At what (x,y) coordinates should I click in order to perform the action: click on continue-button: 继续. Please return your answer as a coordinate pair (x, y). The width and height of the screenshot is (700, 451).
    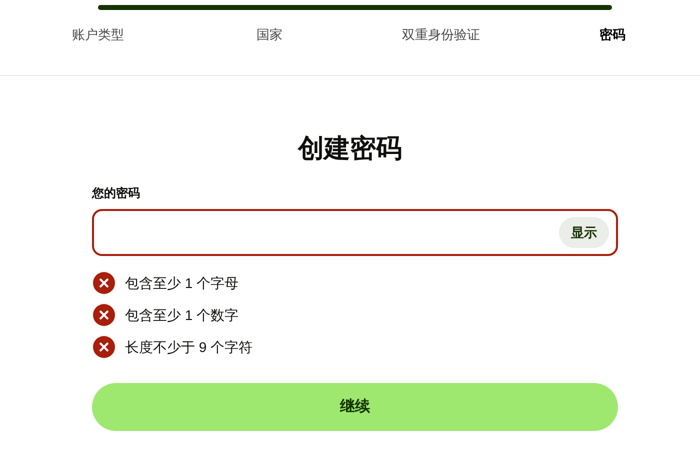
    Looking at the image, I should click on (355, 407).